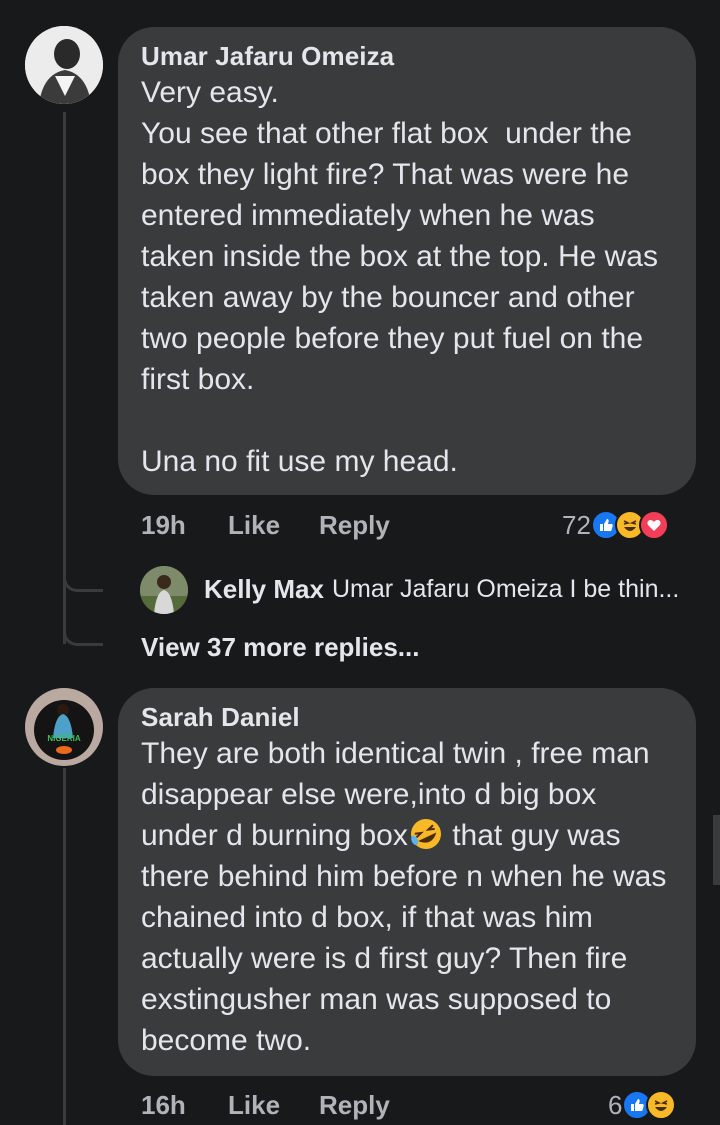 This screenshot has height=1125, width=720. What do you see at coordinates (64, 378) in the screenshot?
I see `thread-line-main` at bounding box center [64, 378].